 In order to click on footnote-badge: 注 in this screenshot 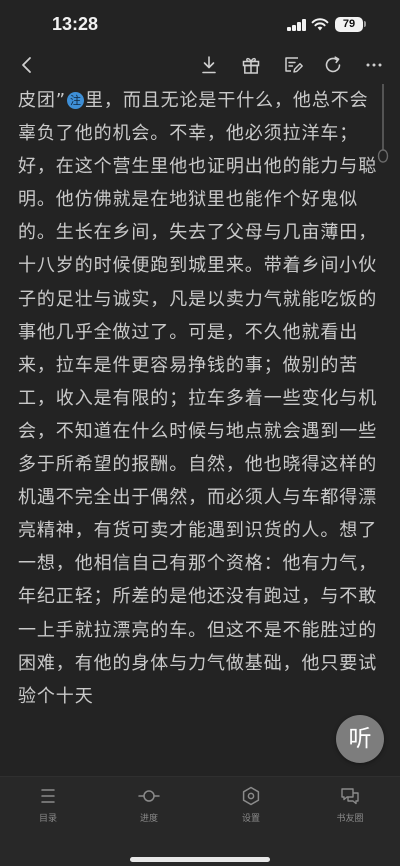, I will do `click(76, 100)`.